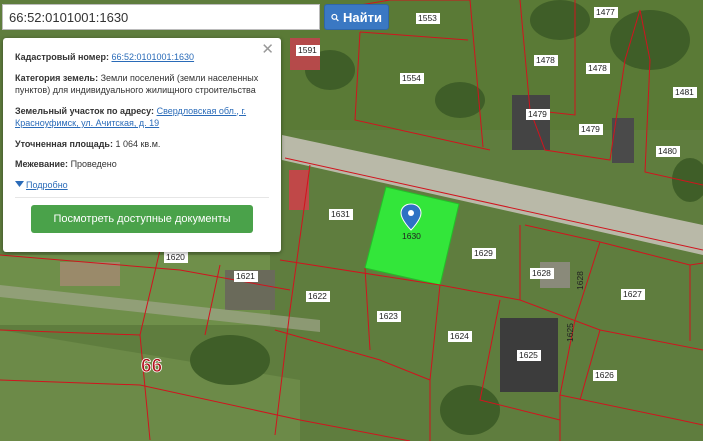 The image size is (703, 441). What do you see at coordinates (245, 276) in the screenshot?
I see `parcel-label-1621: 1621` at bounding box center [245, 276].